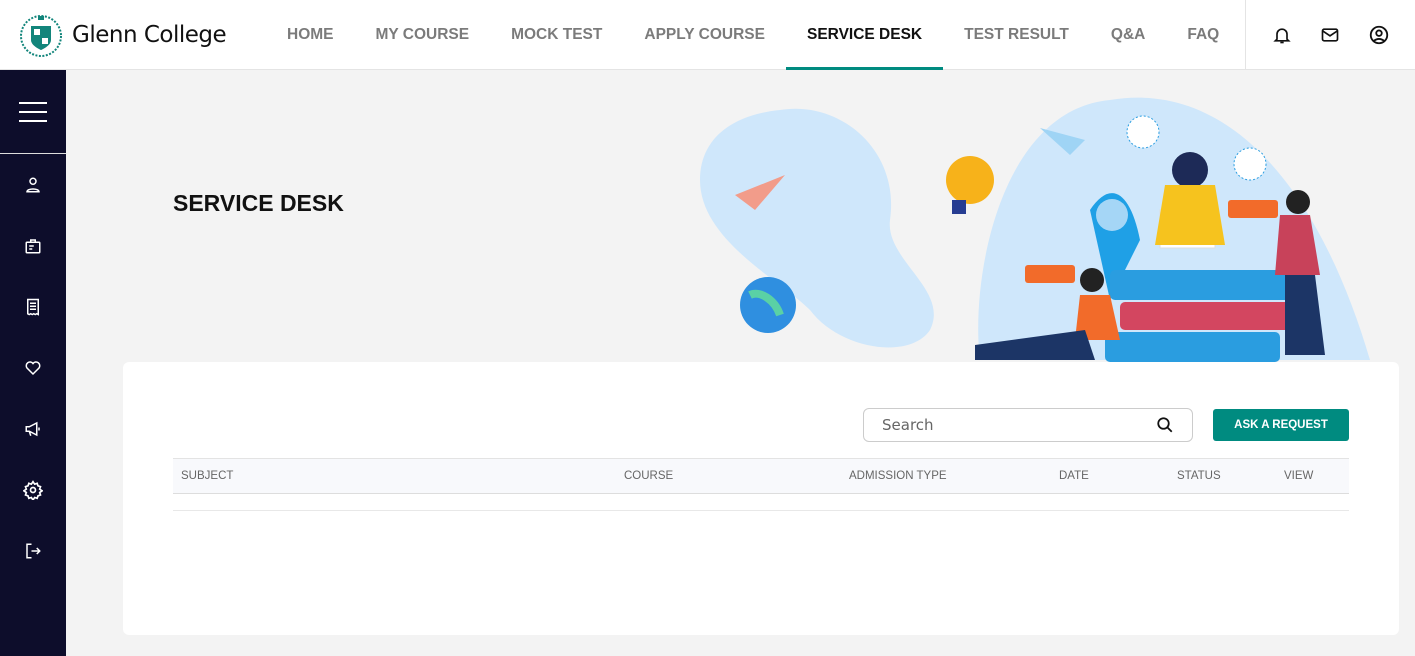  I want to click on hamburger-menu-button, so click(33, 112).